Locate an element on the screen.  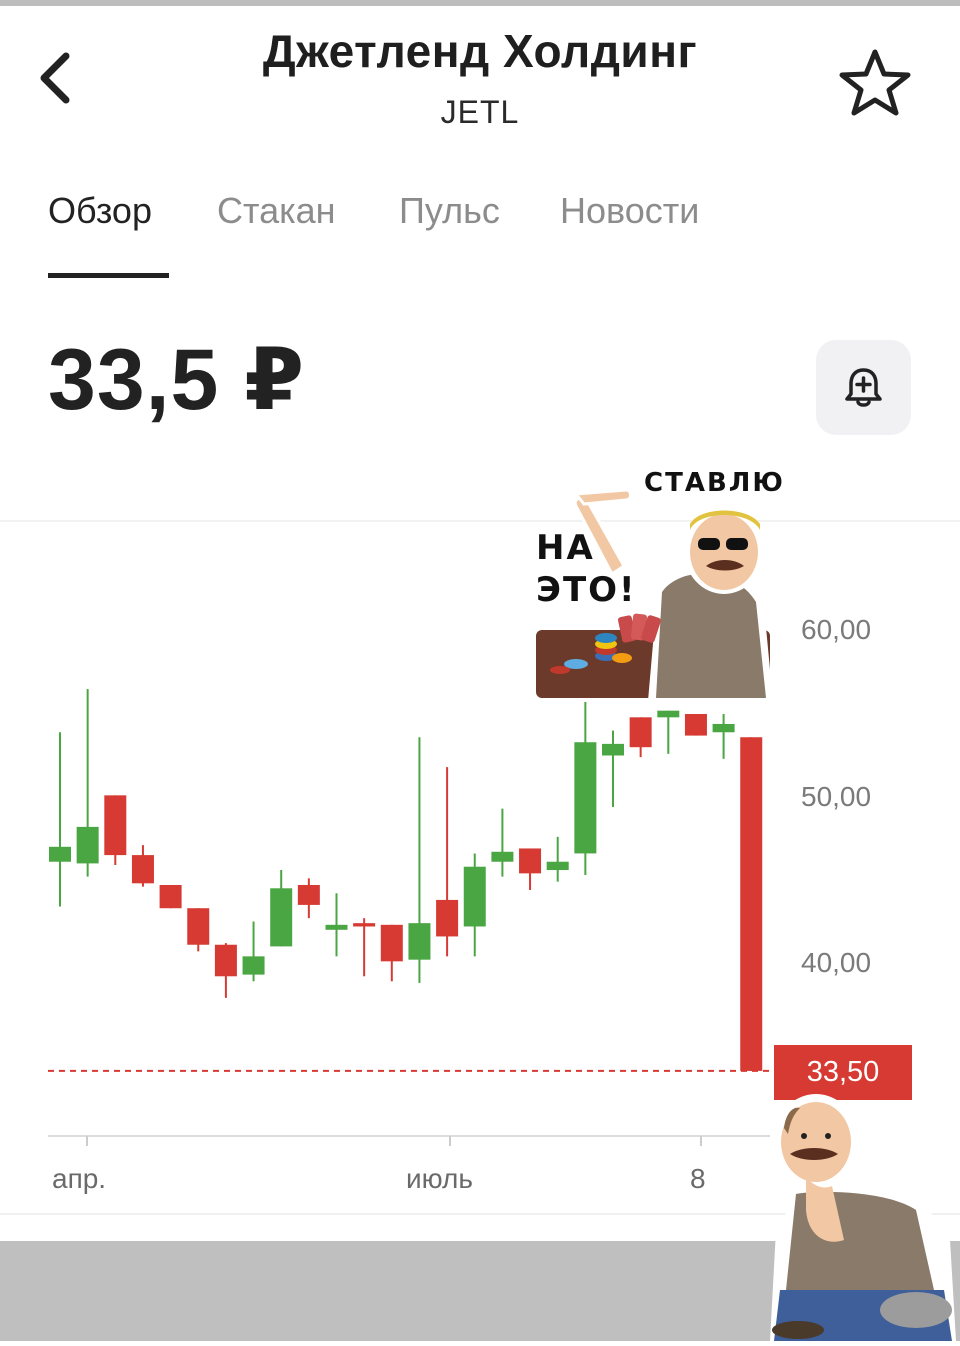
x-tick-label: апр. is located at coordinates (79, 1178).